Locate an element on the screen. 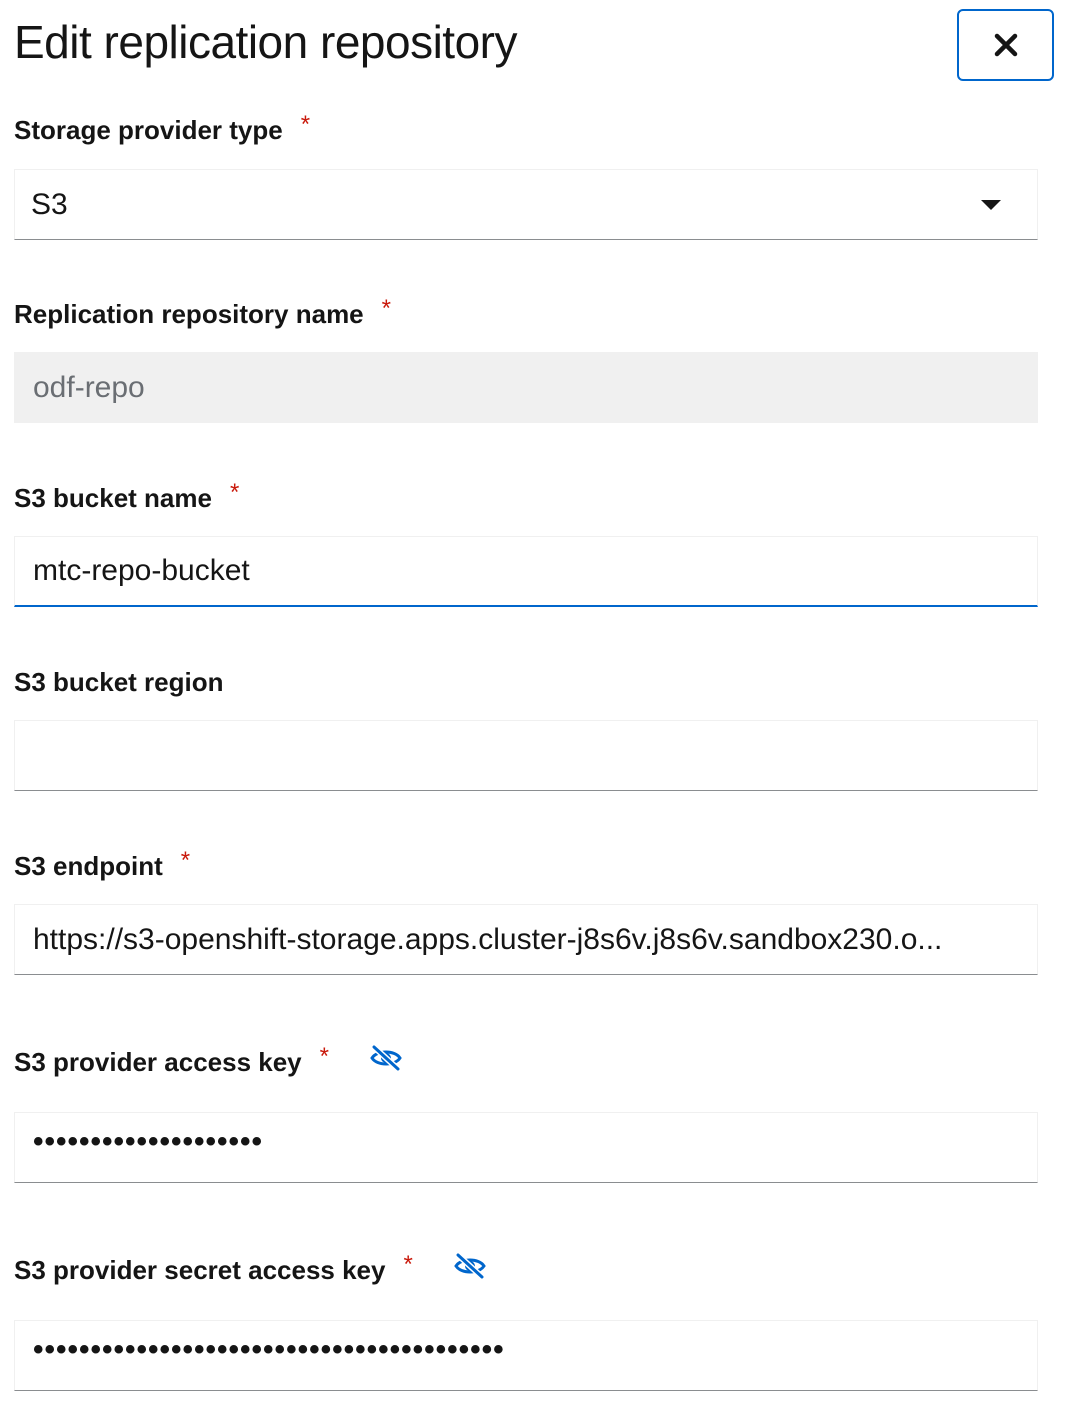 The width and height of the screenshot is (1076, 1416). bucket-name-value: mtc-repo-bucket is located at coordinates (141, 570).